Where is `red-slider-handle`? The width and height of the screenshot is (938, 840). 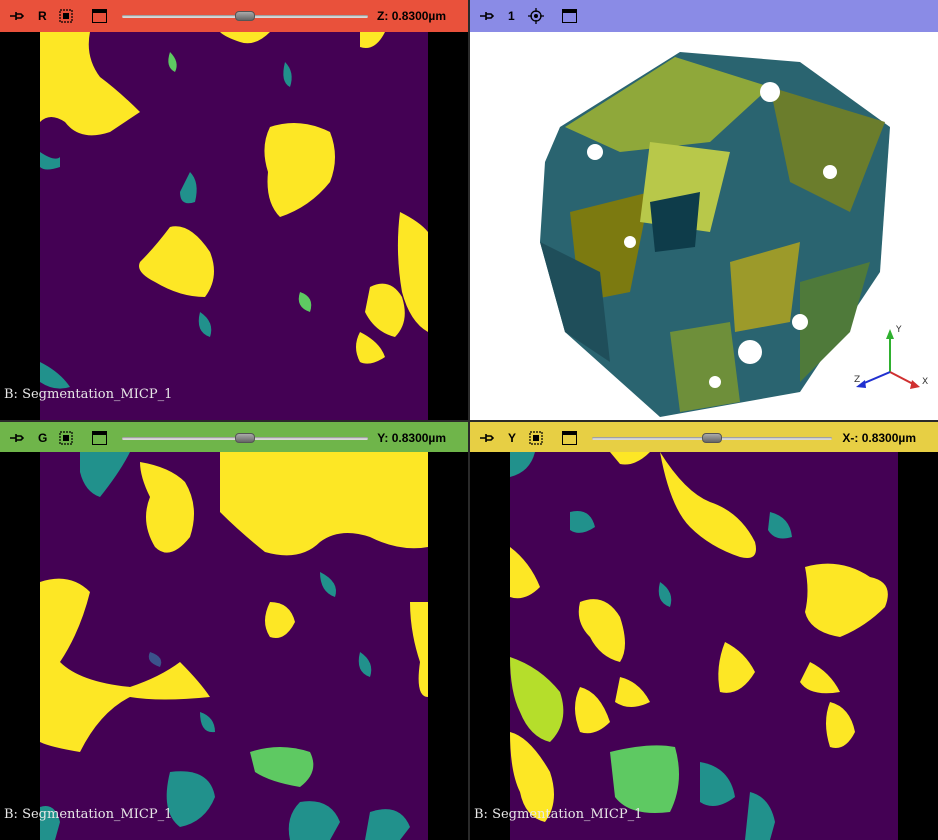
red-slider-handle is located at coordinates (245, 16).